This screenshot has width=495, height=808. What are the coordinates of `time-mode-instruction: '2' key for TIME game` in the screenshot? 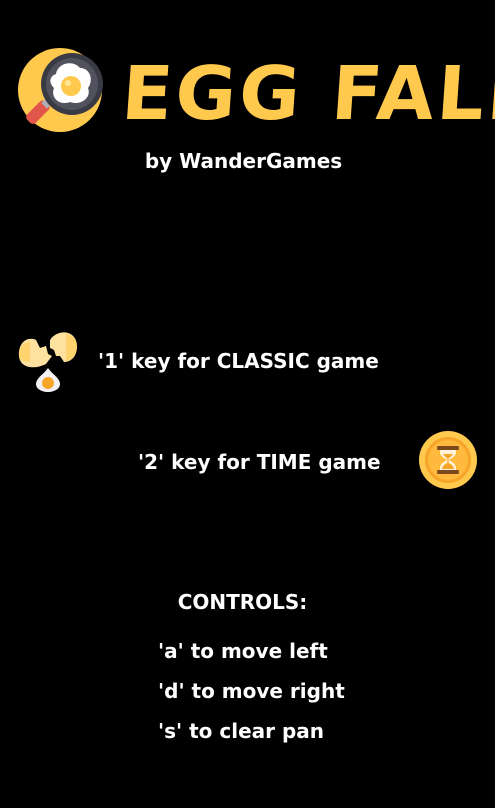 It's located at (259, 462).